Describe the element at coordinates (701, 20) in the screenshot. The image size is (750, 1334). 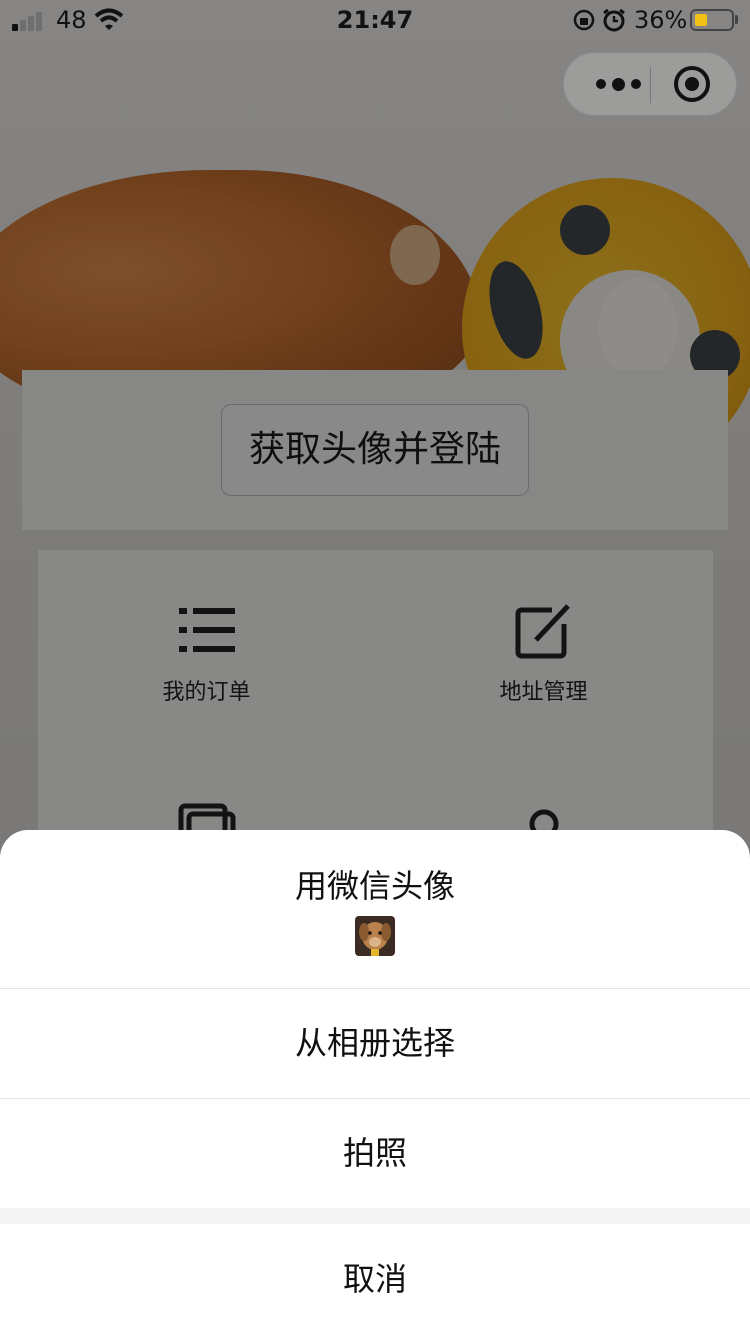
I see `battery-level-fill` at that location.